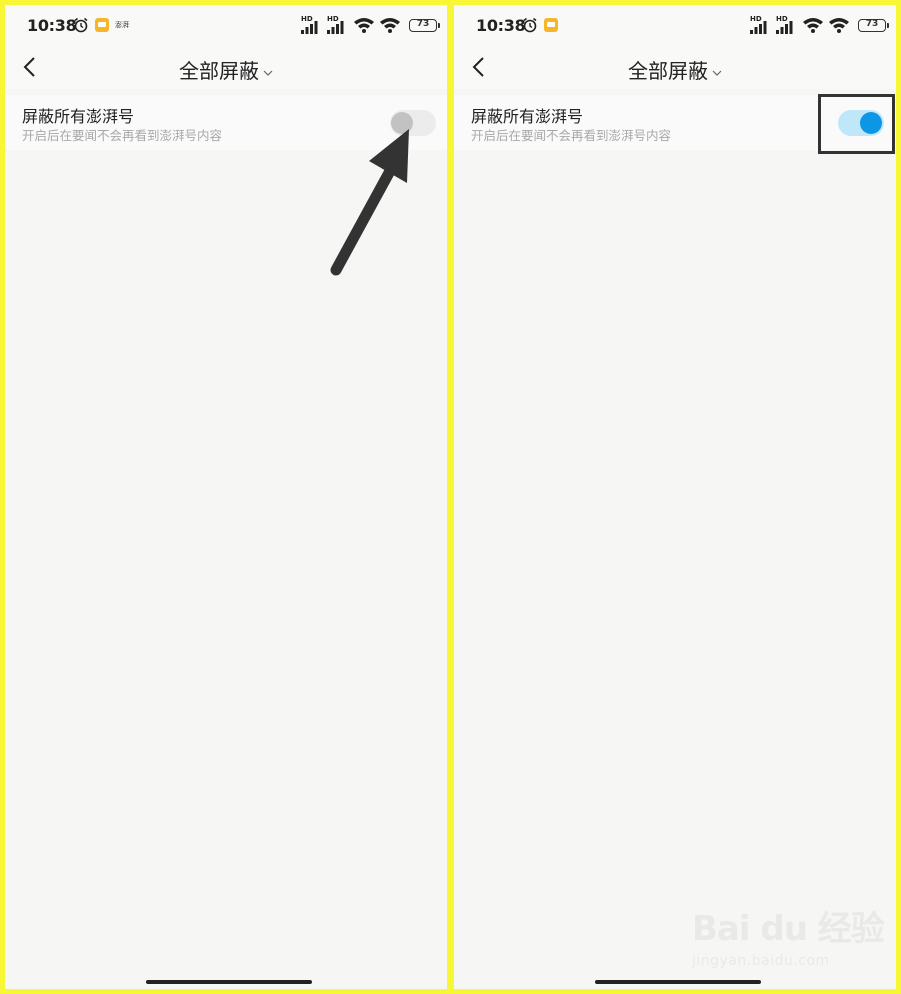 The image size is (901, 994). Describe the element at coordinates (530, 25) in the screenshot. I see `alarm-clock-icon` at that location.